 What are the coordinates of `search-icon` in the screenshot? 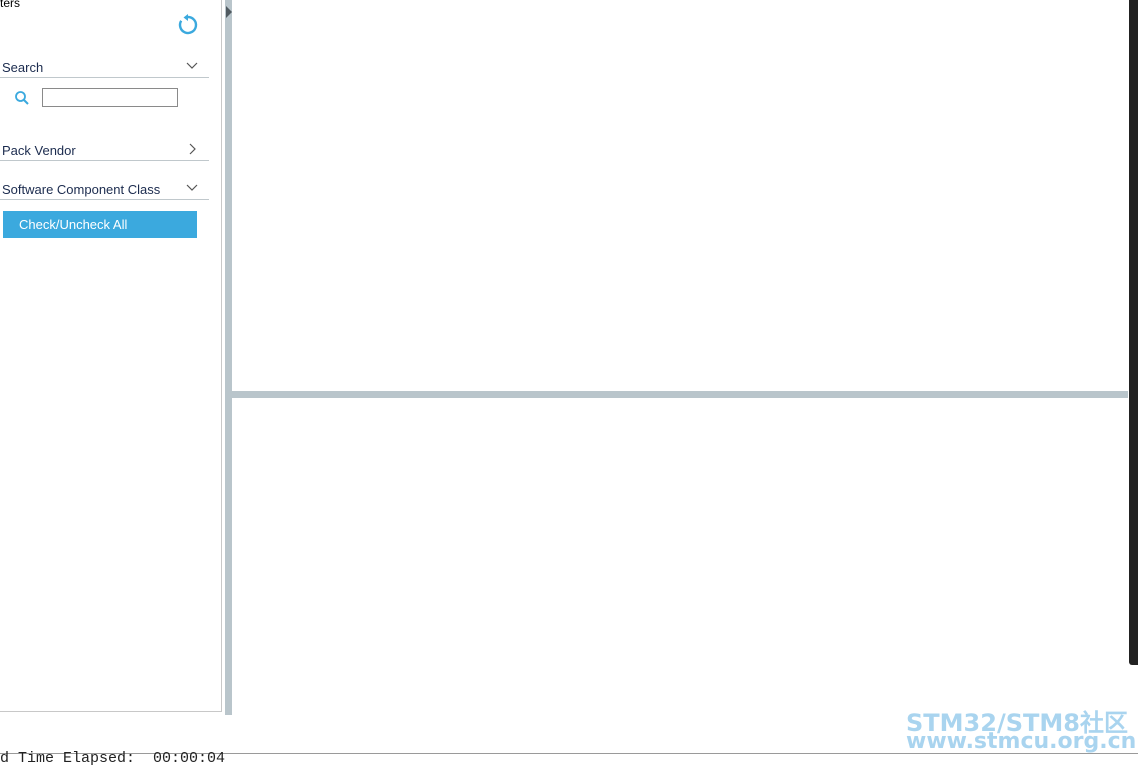 It's located at (22, 98).